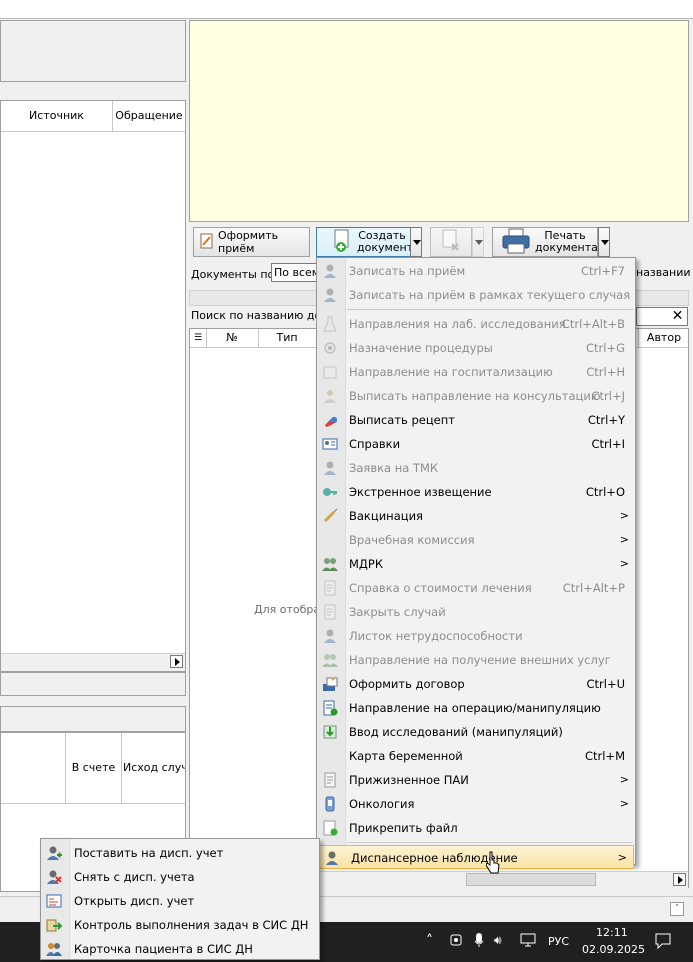 The image size is (693, 962). What do you see at coordinates (420, 492) in the screenshot?
I see `menu-item-label: Экстренное извещение` at bounding box center [420, 492].